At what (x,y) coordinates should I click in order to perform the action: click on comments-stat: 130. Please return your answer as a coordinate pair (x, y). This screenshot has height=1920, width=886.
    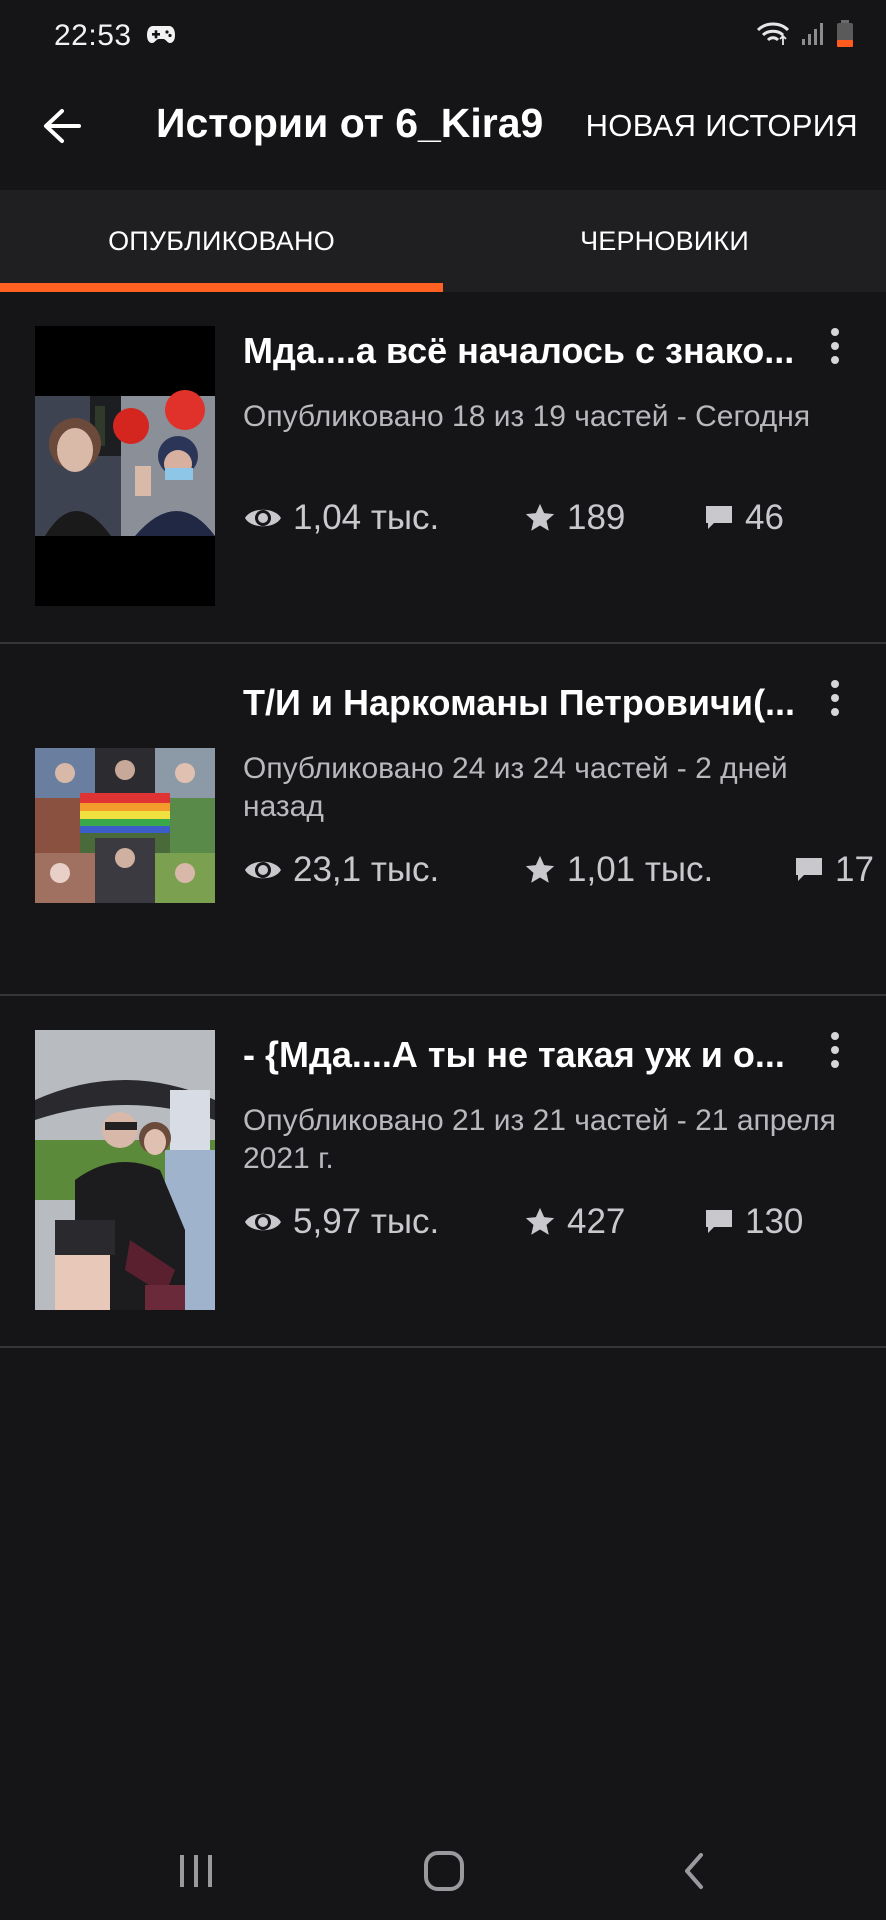
    Looking at the image, I should click on (753, 1222).